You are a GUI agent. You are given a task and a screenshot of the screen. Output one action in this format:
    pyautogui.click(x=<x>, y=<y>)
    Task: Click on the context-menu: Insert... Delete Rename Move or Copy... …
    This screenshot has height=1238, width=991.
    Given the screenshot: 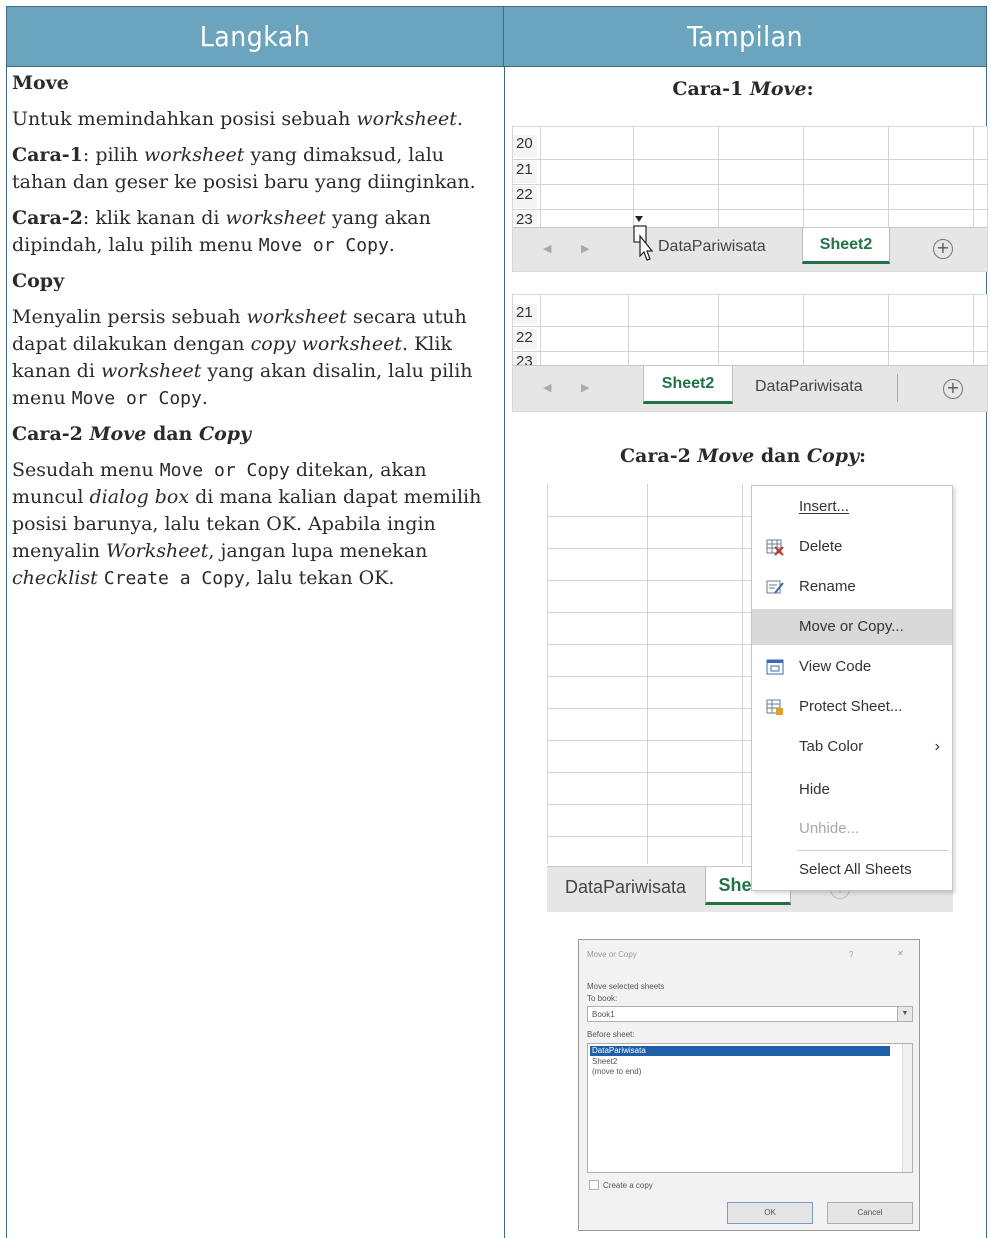 What is the action you would take?
    pyautogui.click(x=852, y=688)
    